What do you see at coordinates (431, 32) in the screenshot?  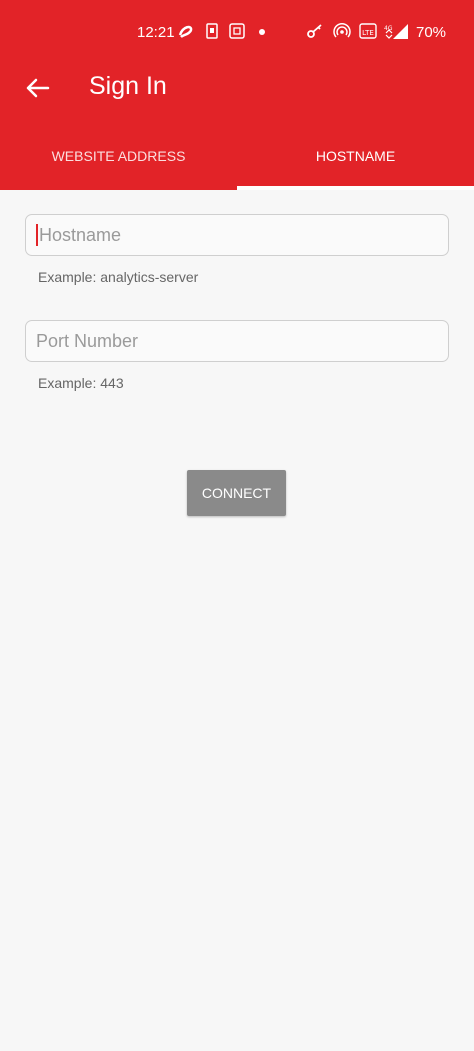 I see `battery-percentage: 70%` at bounding box center [431, 32].